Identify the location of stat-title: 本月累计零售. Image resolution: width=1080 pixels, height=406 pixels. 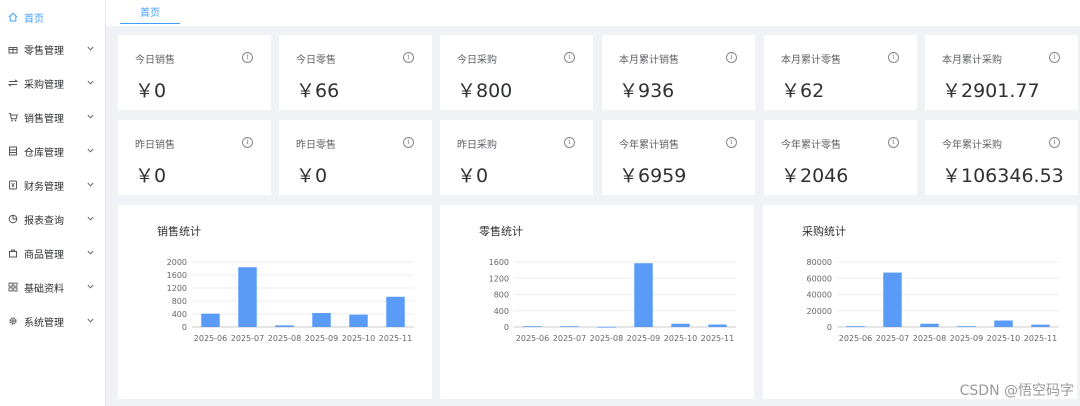
(811, 60).